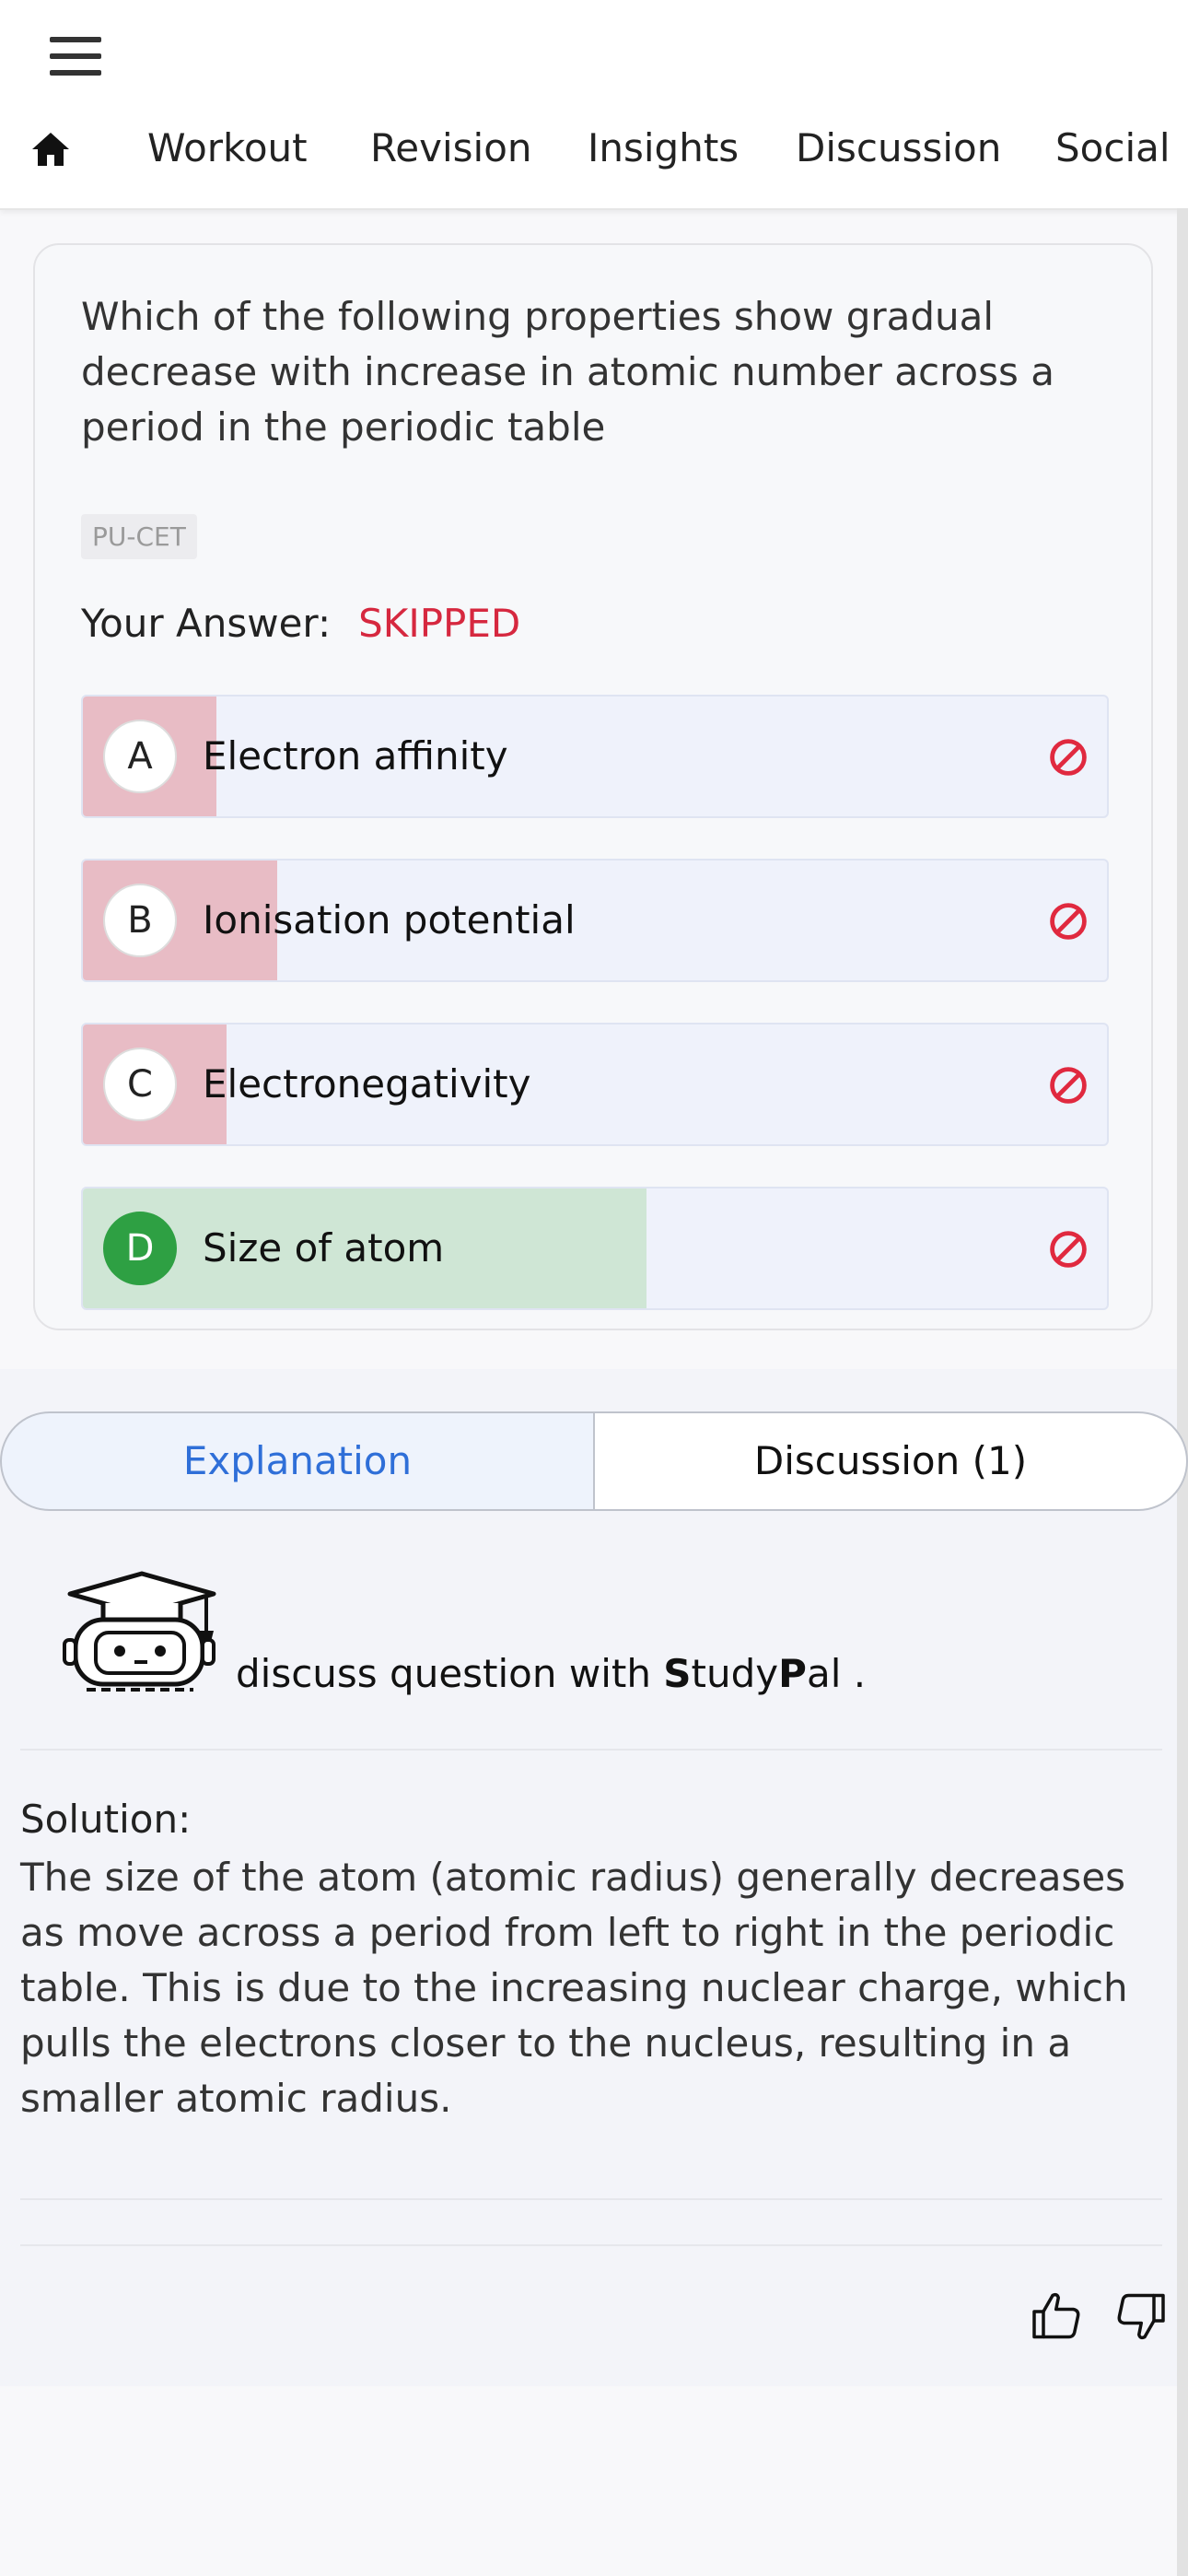 The width and height of the screenshot is (1188, 2576). I want to click on solution-heading: Solution:, so click(106, 1819).